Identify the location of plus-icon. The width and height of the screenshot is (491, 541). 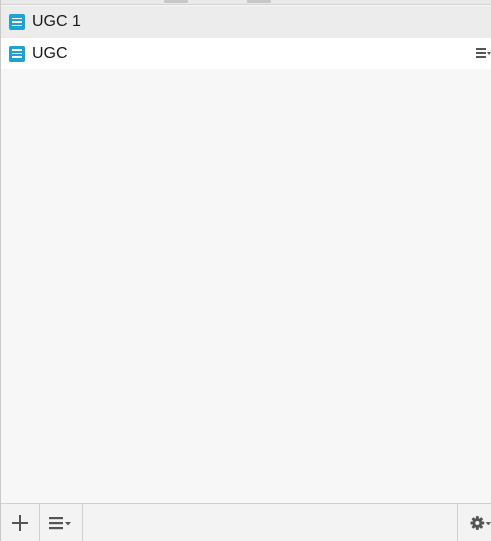
(20, 522).